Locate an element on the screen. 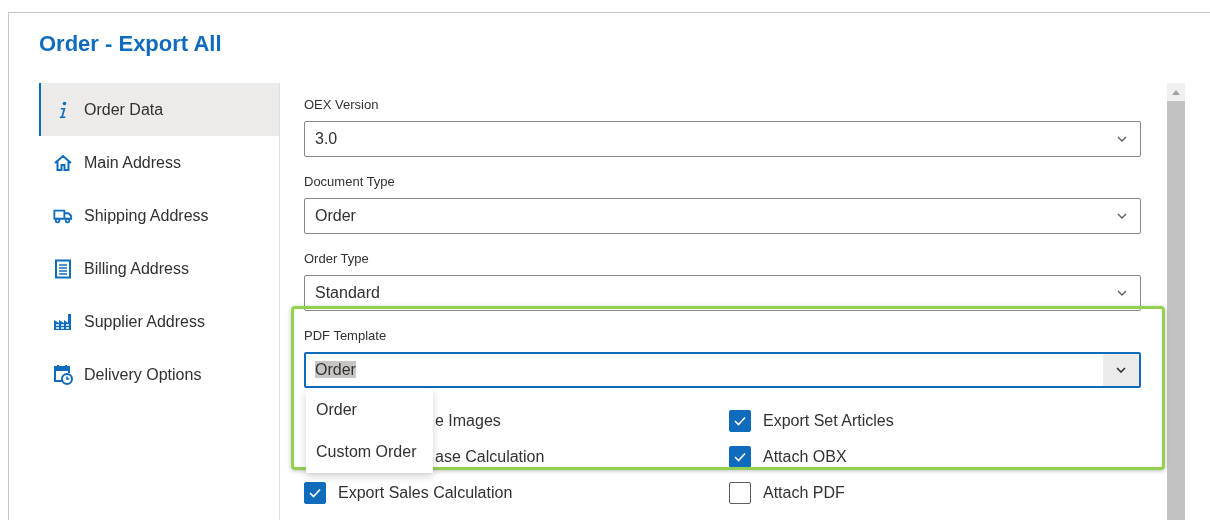  info-icon is located at coordinates (63, 109).